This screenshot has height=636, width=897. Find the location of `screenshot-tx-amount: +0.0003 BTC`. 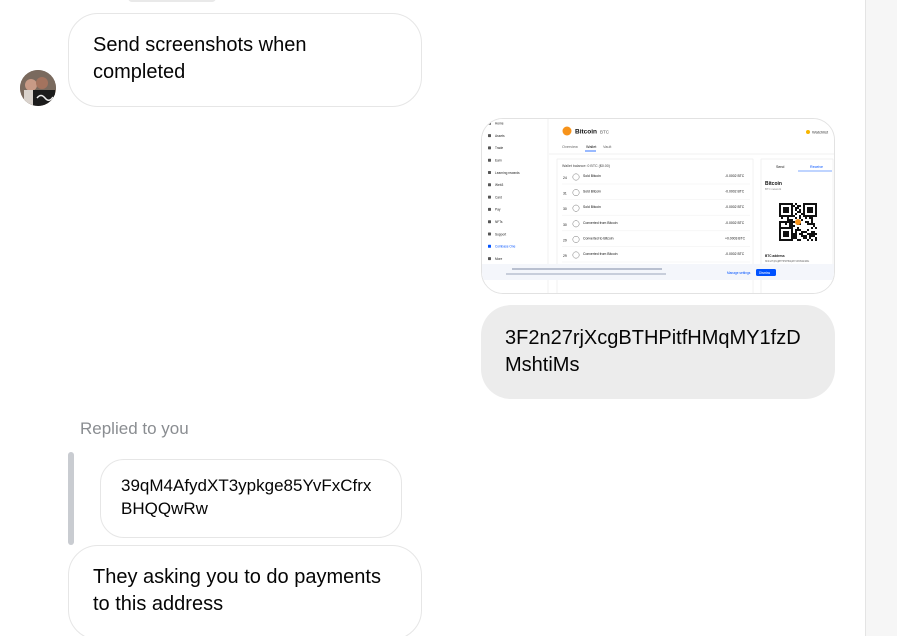

screenshot-tx-amount: +0.0003 BTC is located at coordinates (735, 238).